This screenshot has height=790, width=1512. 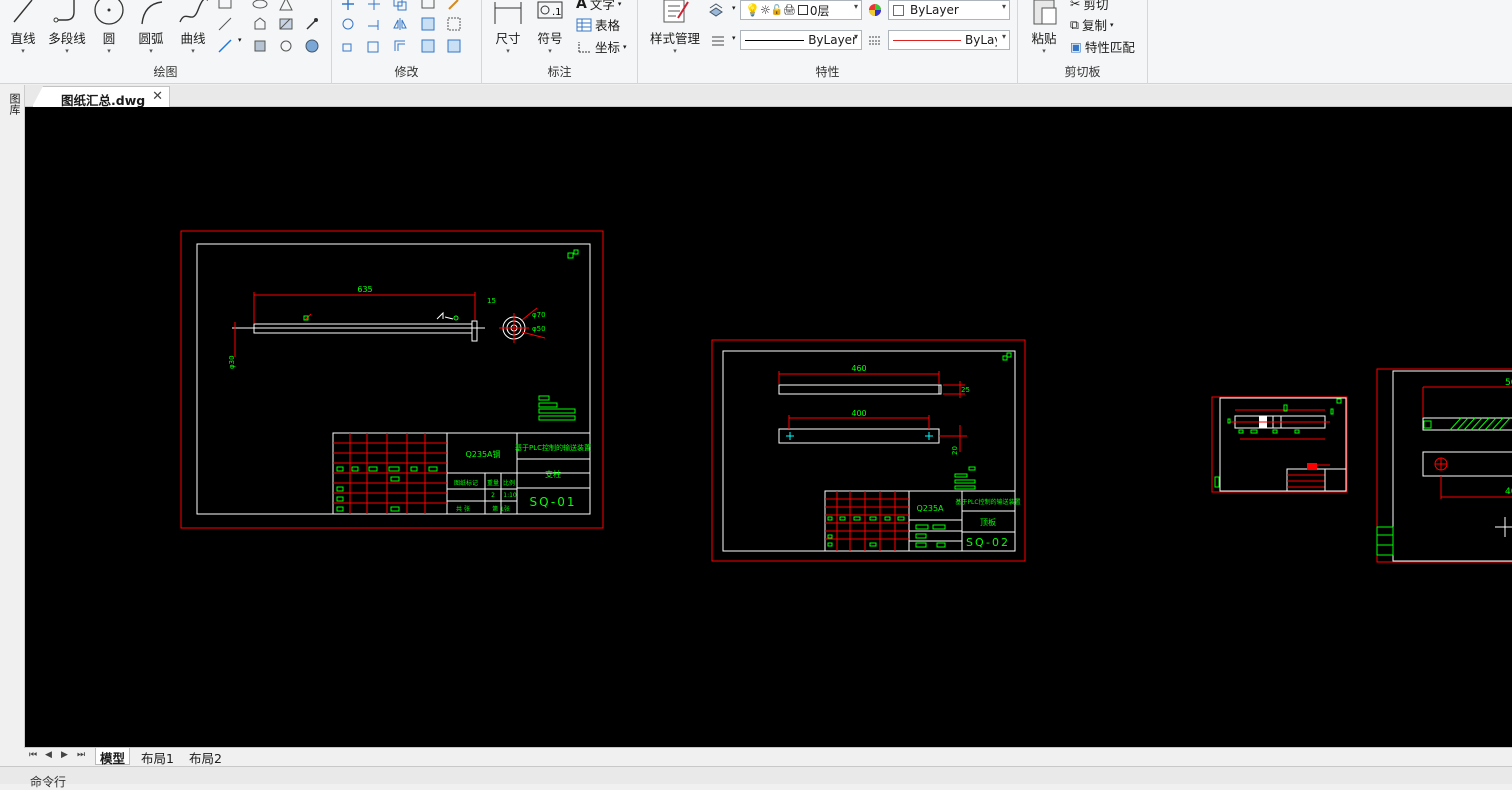 What do you see at coordinates (827, 72) in the screenshot?
I see `properties-group-label: 特性` at bounding box center [827, 72].